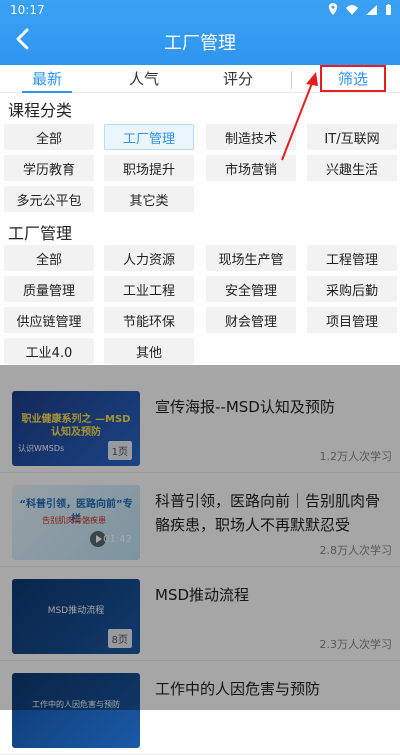  I want to click on battery-icon, so click(388, 10).